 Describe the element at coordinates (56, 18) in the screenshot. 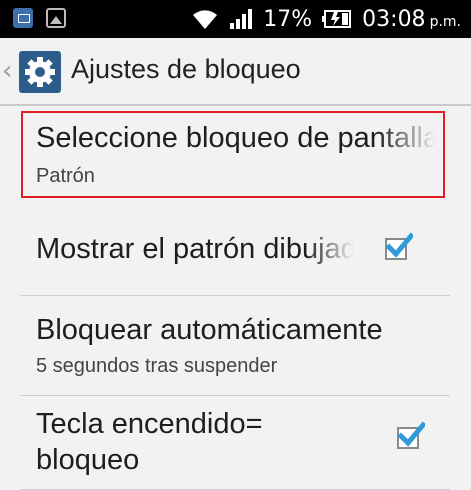

I see `notification-image-icon` at that location.